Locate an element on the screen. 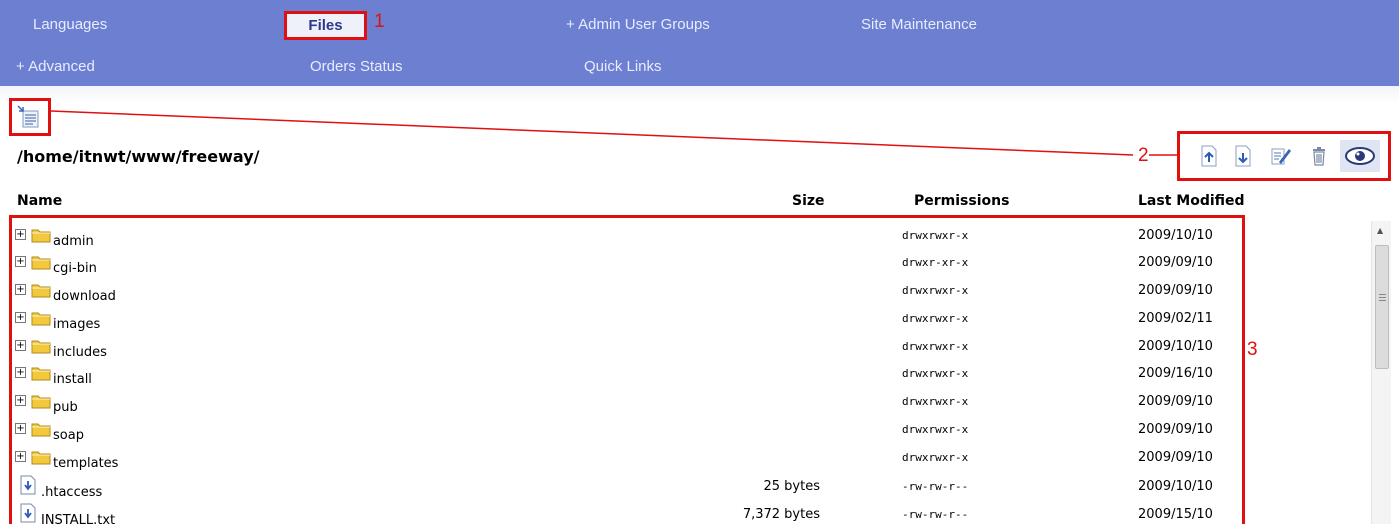 The width and height of the screenshot is (1399, 524). annotation-2: 2 is located at coordinates (1143, 155).